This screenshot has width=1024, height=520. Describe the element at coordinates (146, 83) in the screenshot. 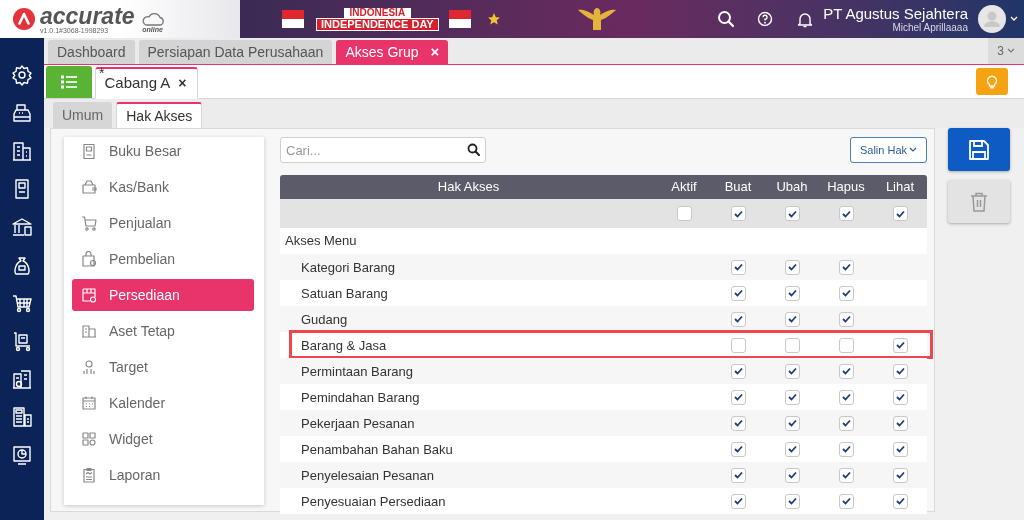

I see `document-tab: *Cabang A ×` at that location.